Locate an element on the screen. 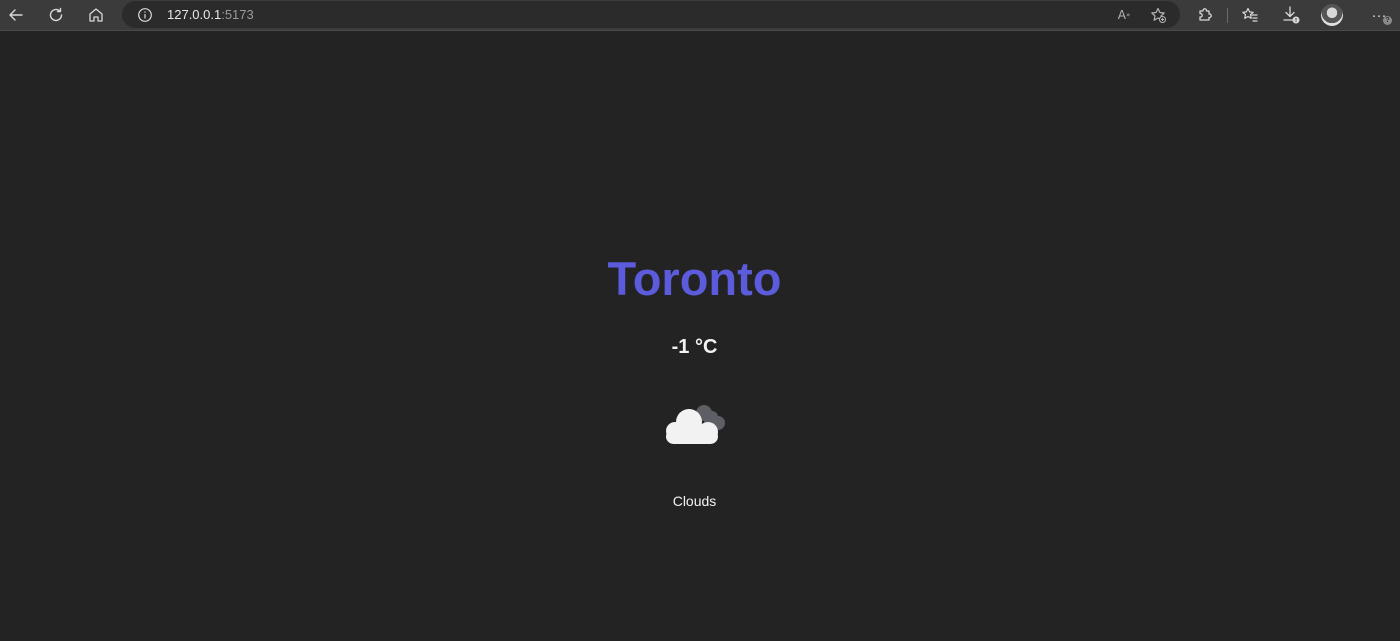  url-port: :5173 is located at coordinates (237, 14).